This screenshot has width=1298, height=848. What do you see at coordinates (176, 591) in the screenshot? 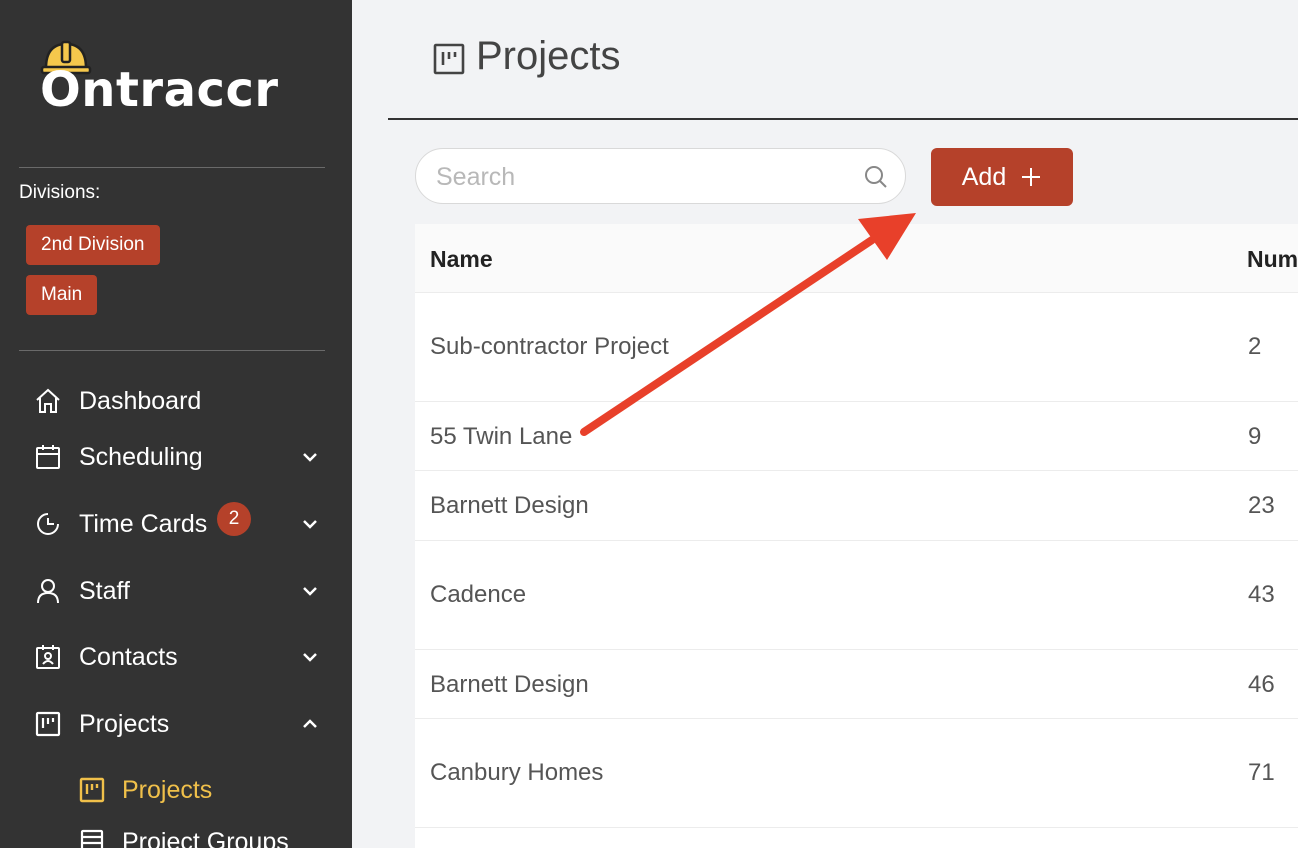
I see `sidebar-item-staff: Staff` at bounding box center [176, 591].